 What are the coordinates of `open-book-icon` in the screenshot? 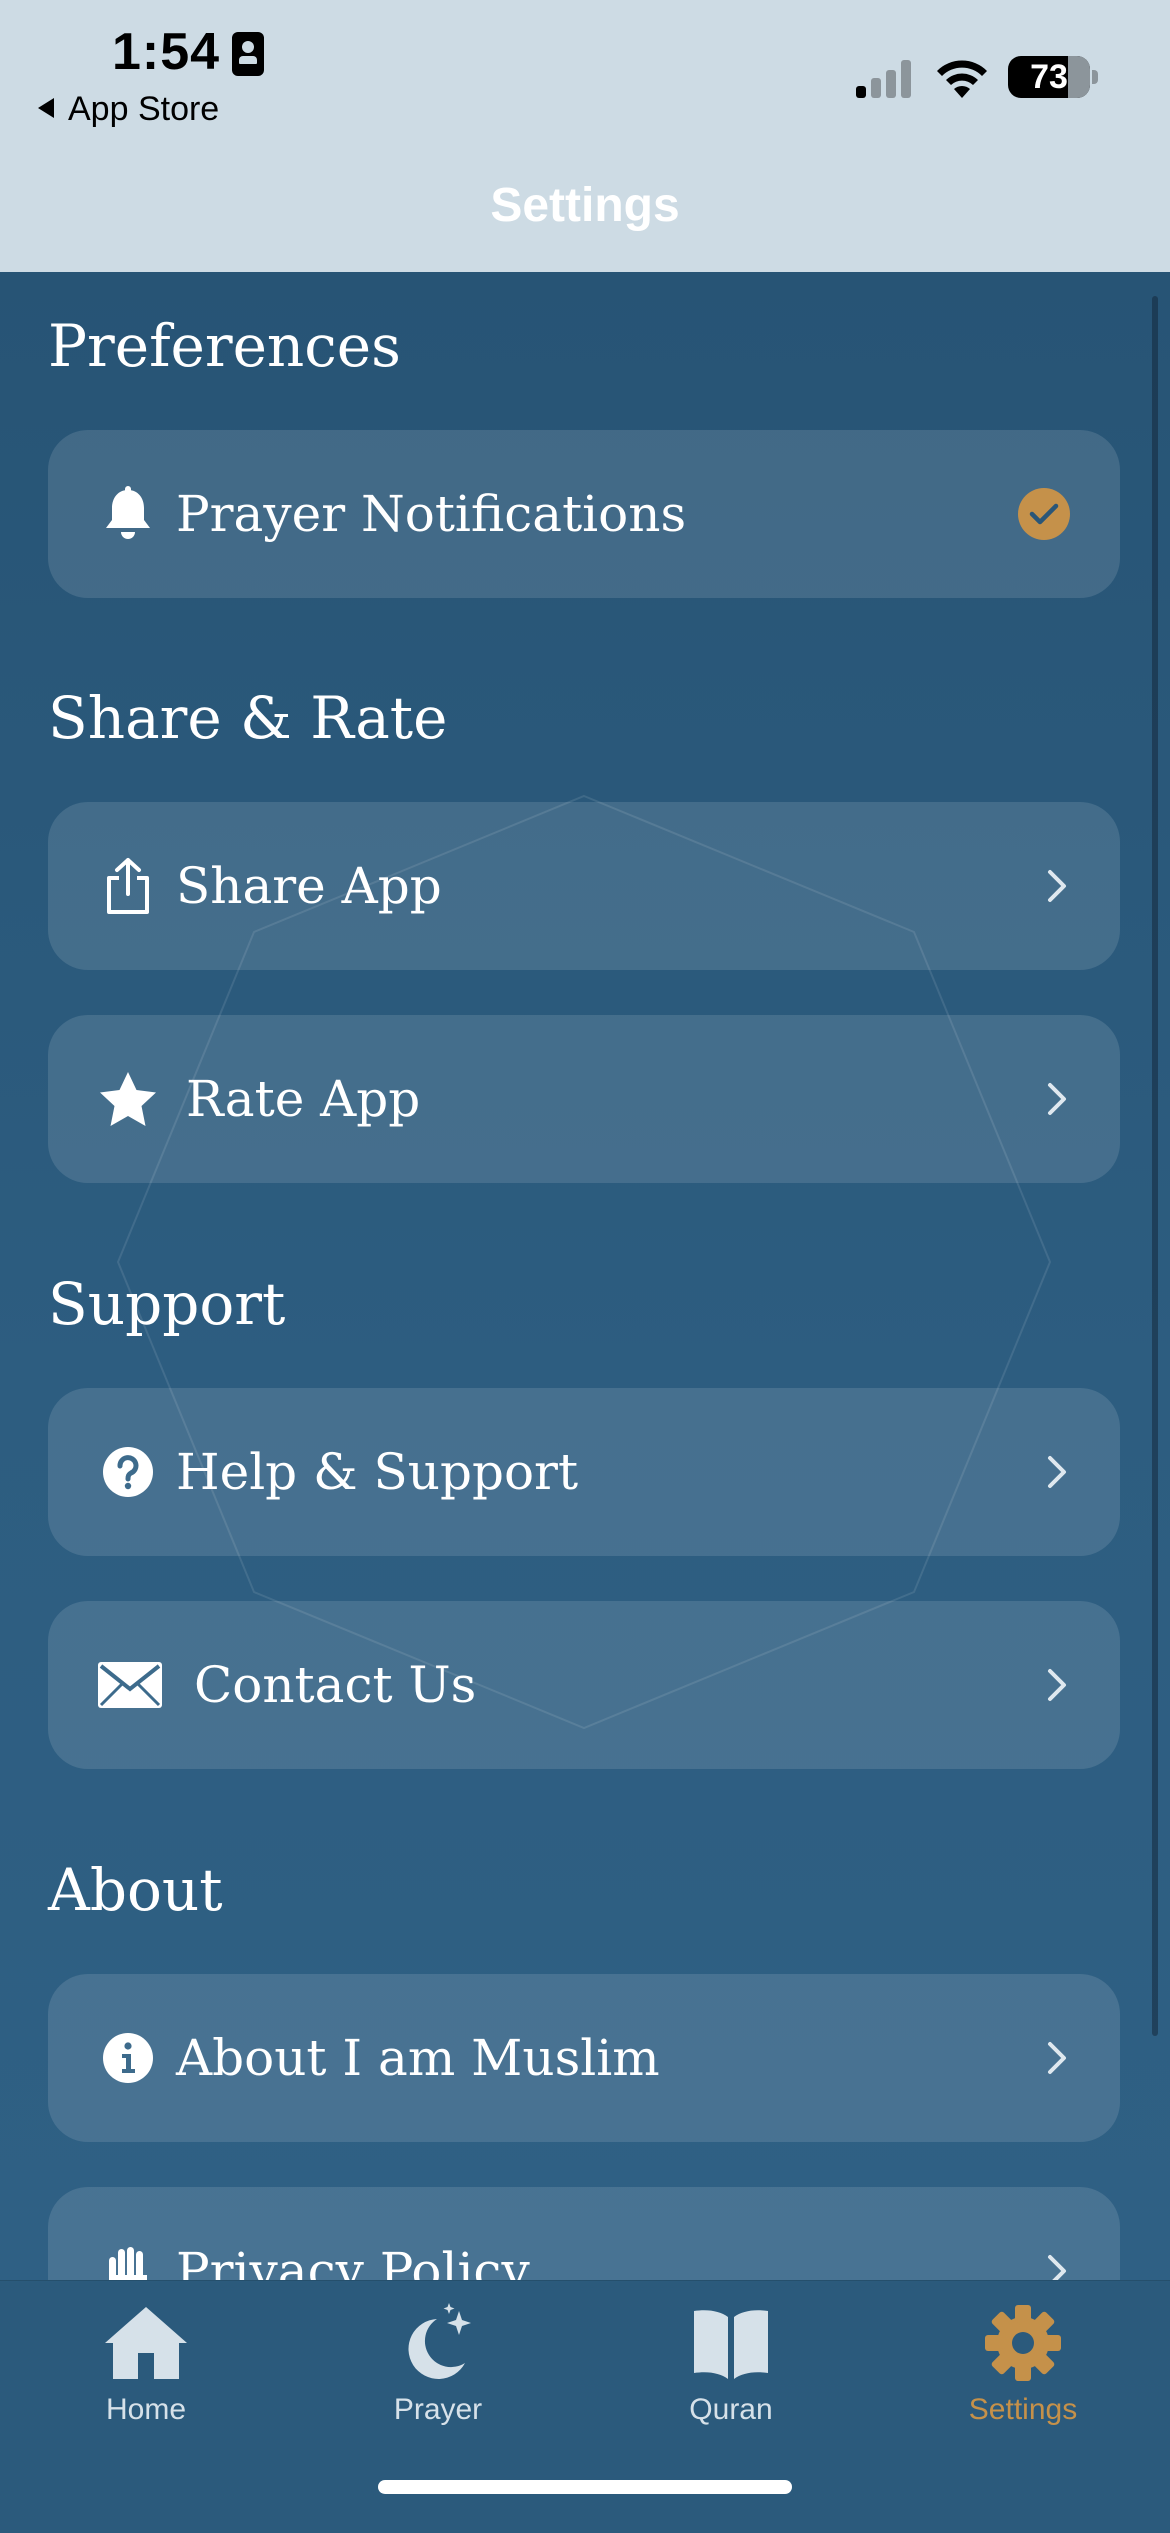 It's located at (731, 2344).